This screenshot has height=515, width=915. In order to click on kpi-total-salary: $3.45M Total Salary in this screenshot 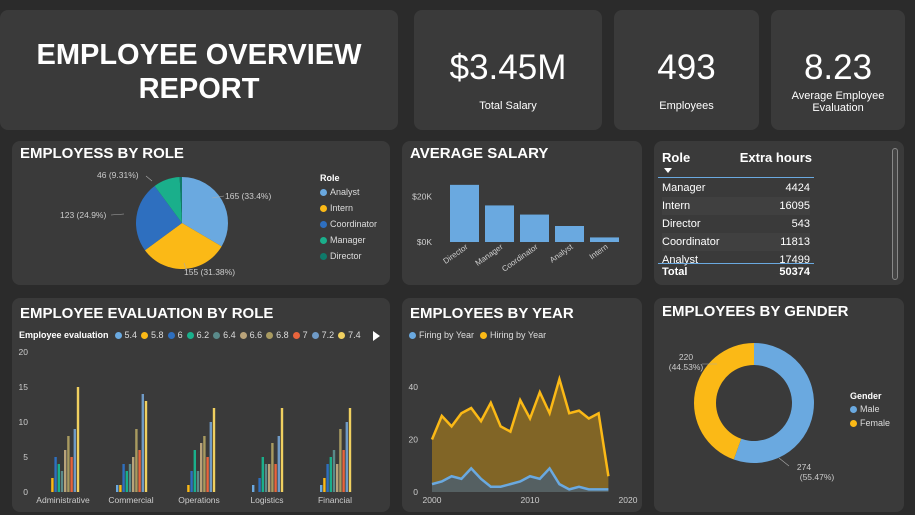, I will do `click(508, 70)`.